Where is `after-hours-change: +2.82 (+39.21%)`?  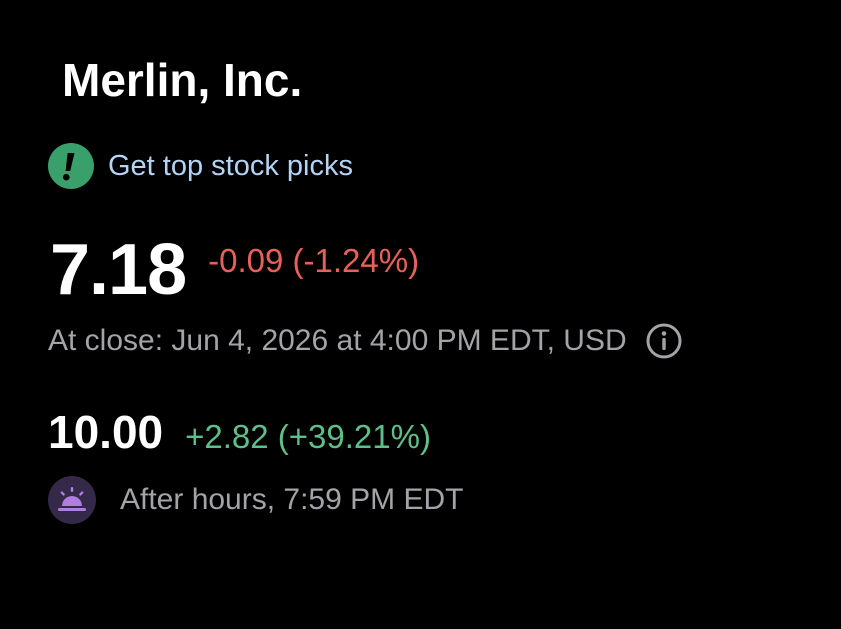 after-hours-change: +2.82 (+39.21%) is located at coordinates (308, 436).